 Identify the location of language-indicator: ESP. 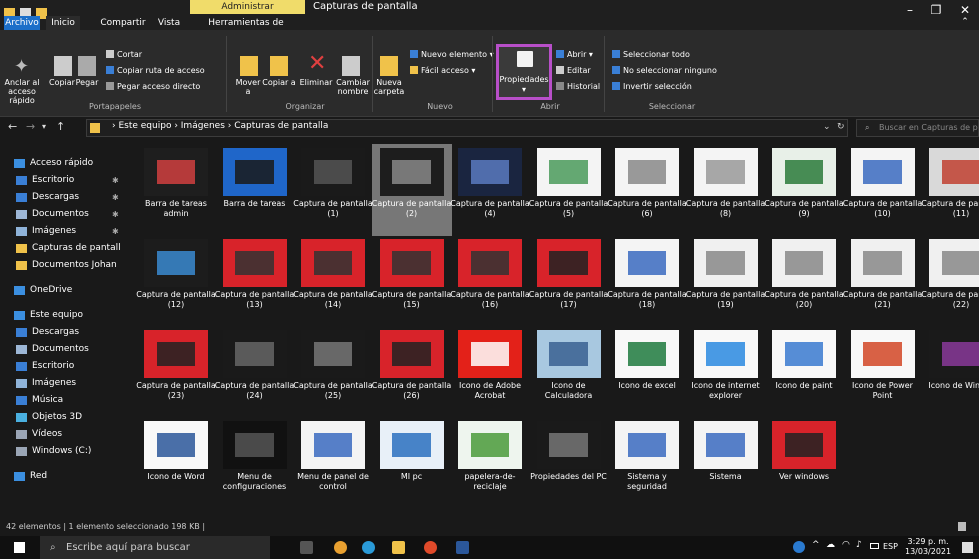
(890, 546).